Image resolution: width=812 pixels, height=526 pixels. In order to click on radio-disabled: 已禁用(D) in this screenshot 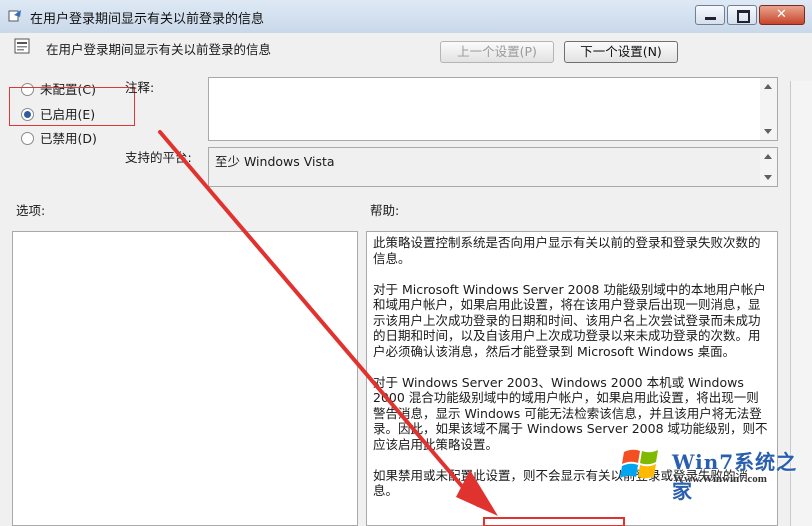, I will do `click(59, 138)`.